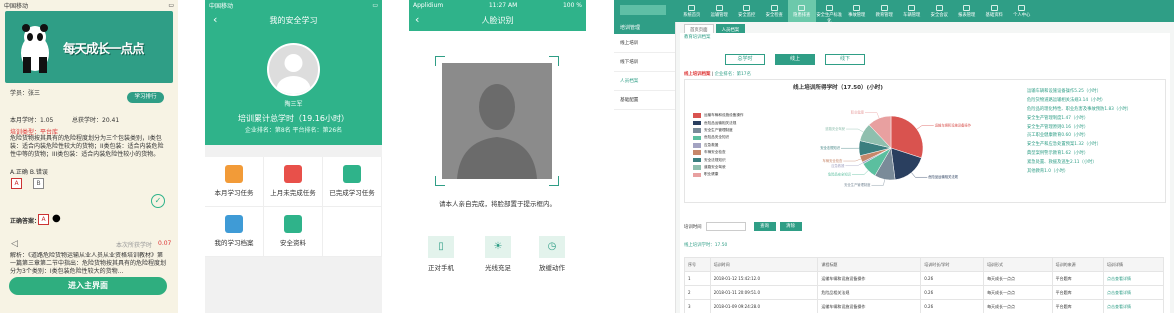 The height and width of the screenshot is (313, 1174). Describe the element at coordinates (833, 160) in the screenshot. I see `pie-label: 车辆安全检查` at that location.